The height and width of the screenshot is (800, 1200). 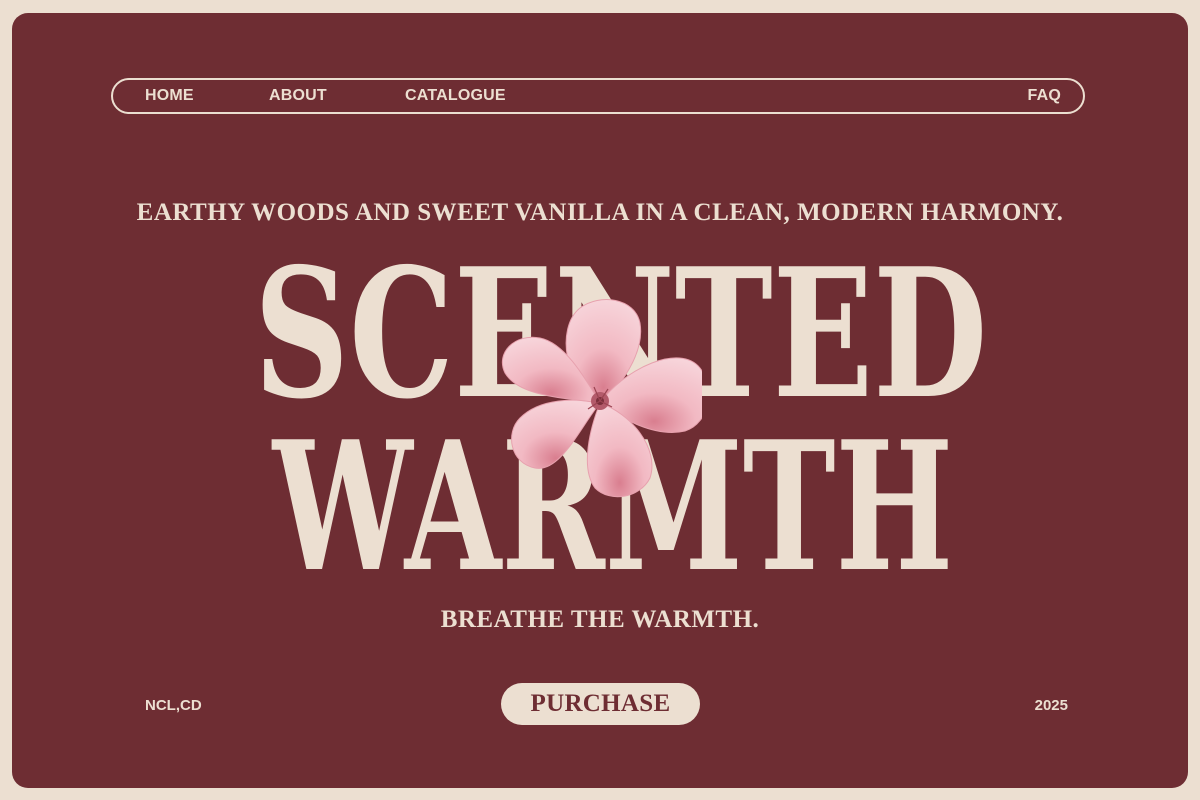 What do you see at coordinates (1045, 96) in the screenshot?
I see `nav-faq-link: FAQ` at bounding box center [1045, 96].